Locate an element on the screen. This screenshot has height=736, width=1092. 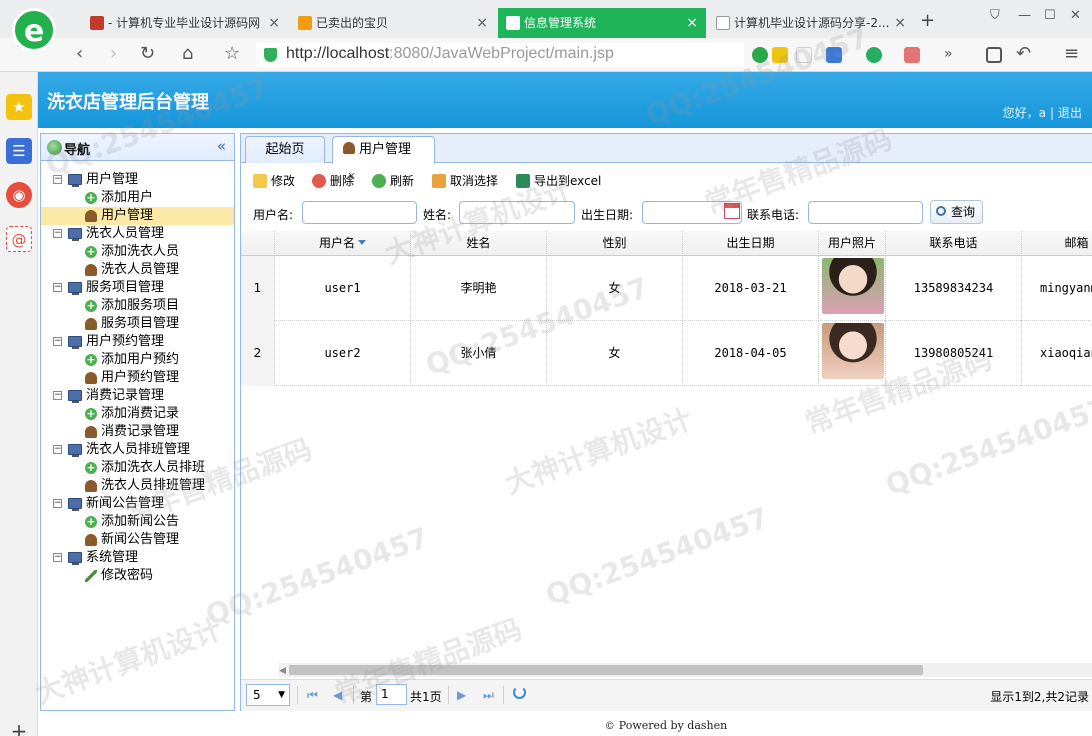
weibo-icon: ◉ is located at coordinates (19, 195).